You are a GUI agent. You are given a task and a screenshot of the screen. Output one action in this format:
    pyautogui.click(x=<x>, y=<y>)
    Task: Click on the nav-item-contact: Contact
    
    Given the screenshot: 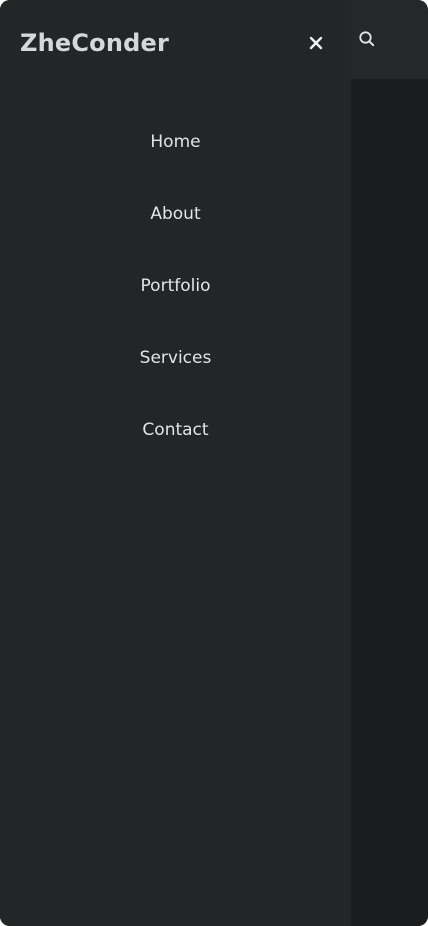 What is the action you would take?
    pyautogui.click(x=175, y=446)
    